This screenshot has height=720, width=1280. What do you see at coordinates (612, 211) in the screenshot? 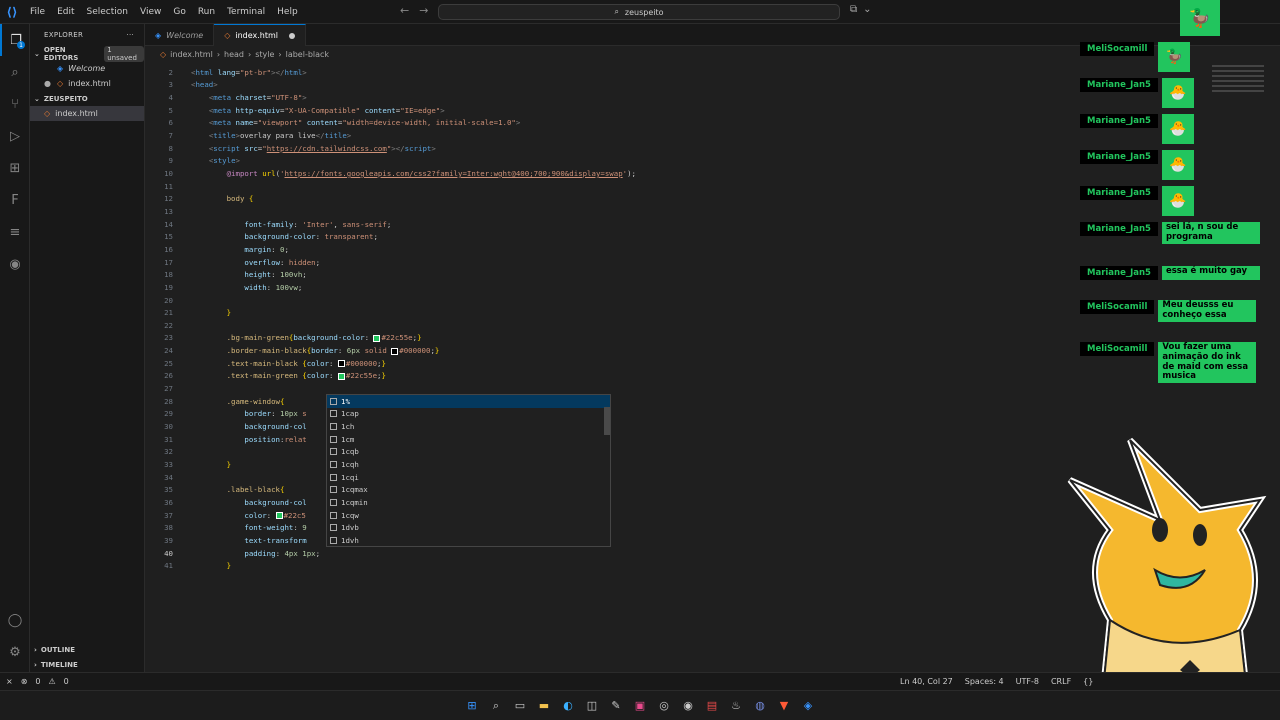
I see `code-line: 13` at bounding box center [612, 211].